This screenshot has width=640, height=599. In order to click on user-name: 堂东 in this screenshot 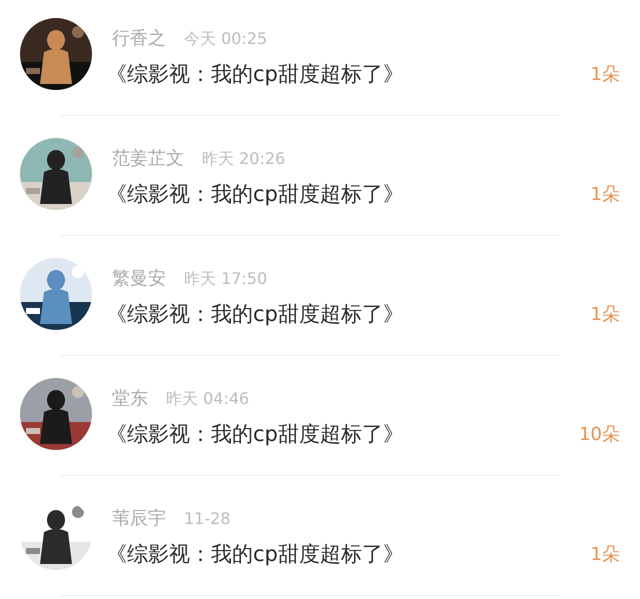, I will do `click(130, 398)`.